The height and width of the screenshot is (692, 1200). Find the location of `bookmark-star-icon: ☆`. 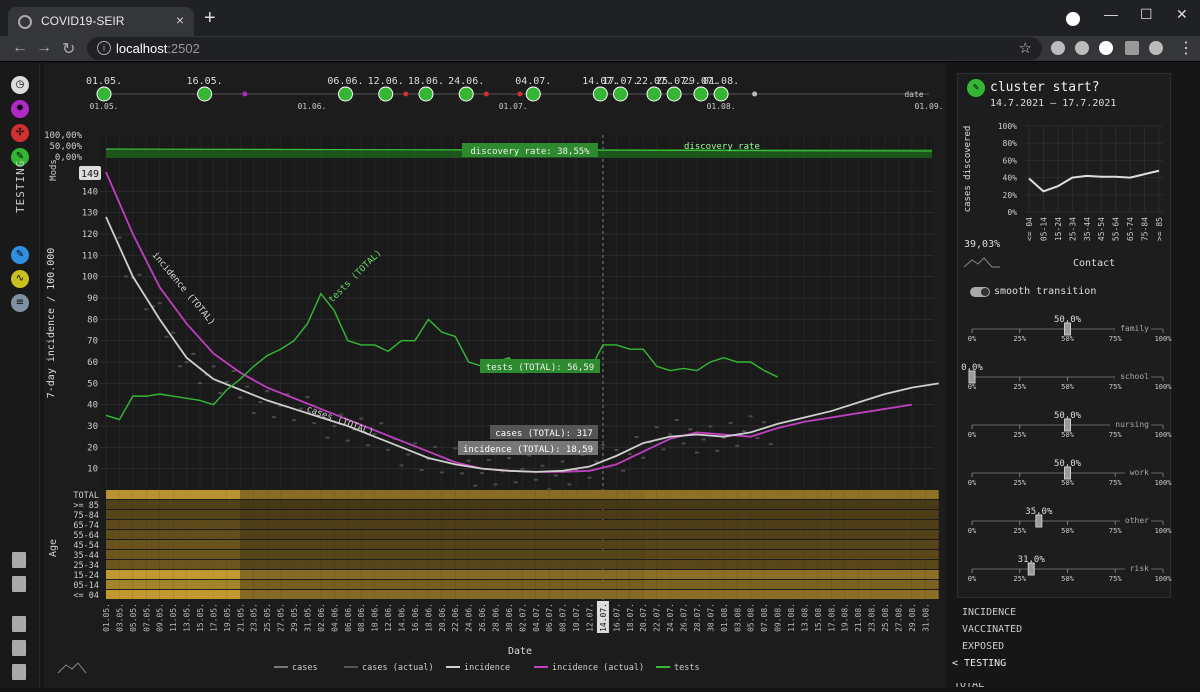

bookmark-star-icon: ☆ is located at coordinates (1025, 48).